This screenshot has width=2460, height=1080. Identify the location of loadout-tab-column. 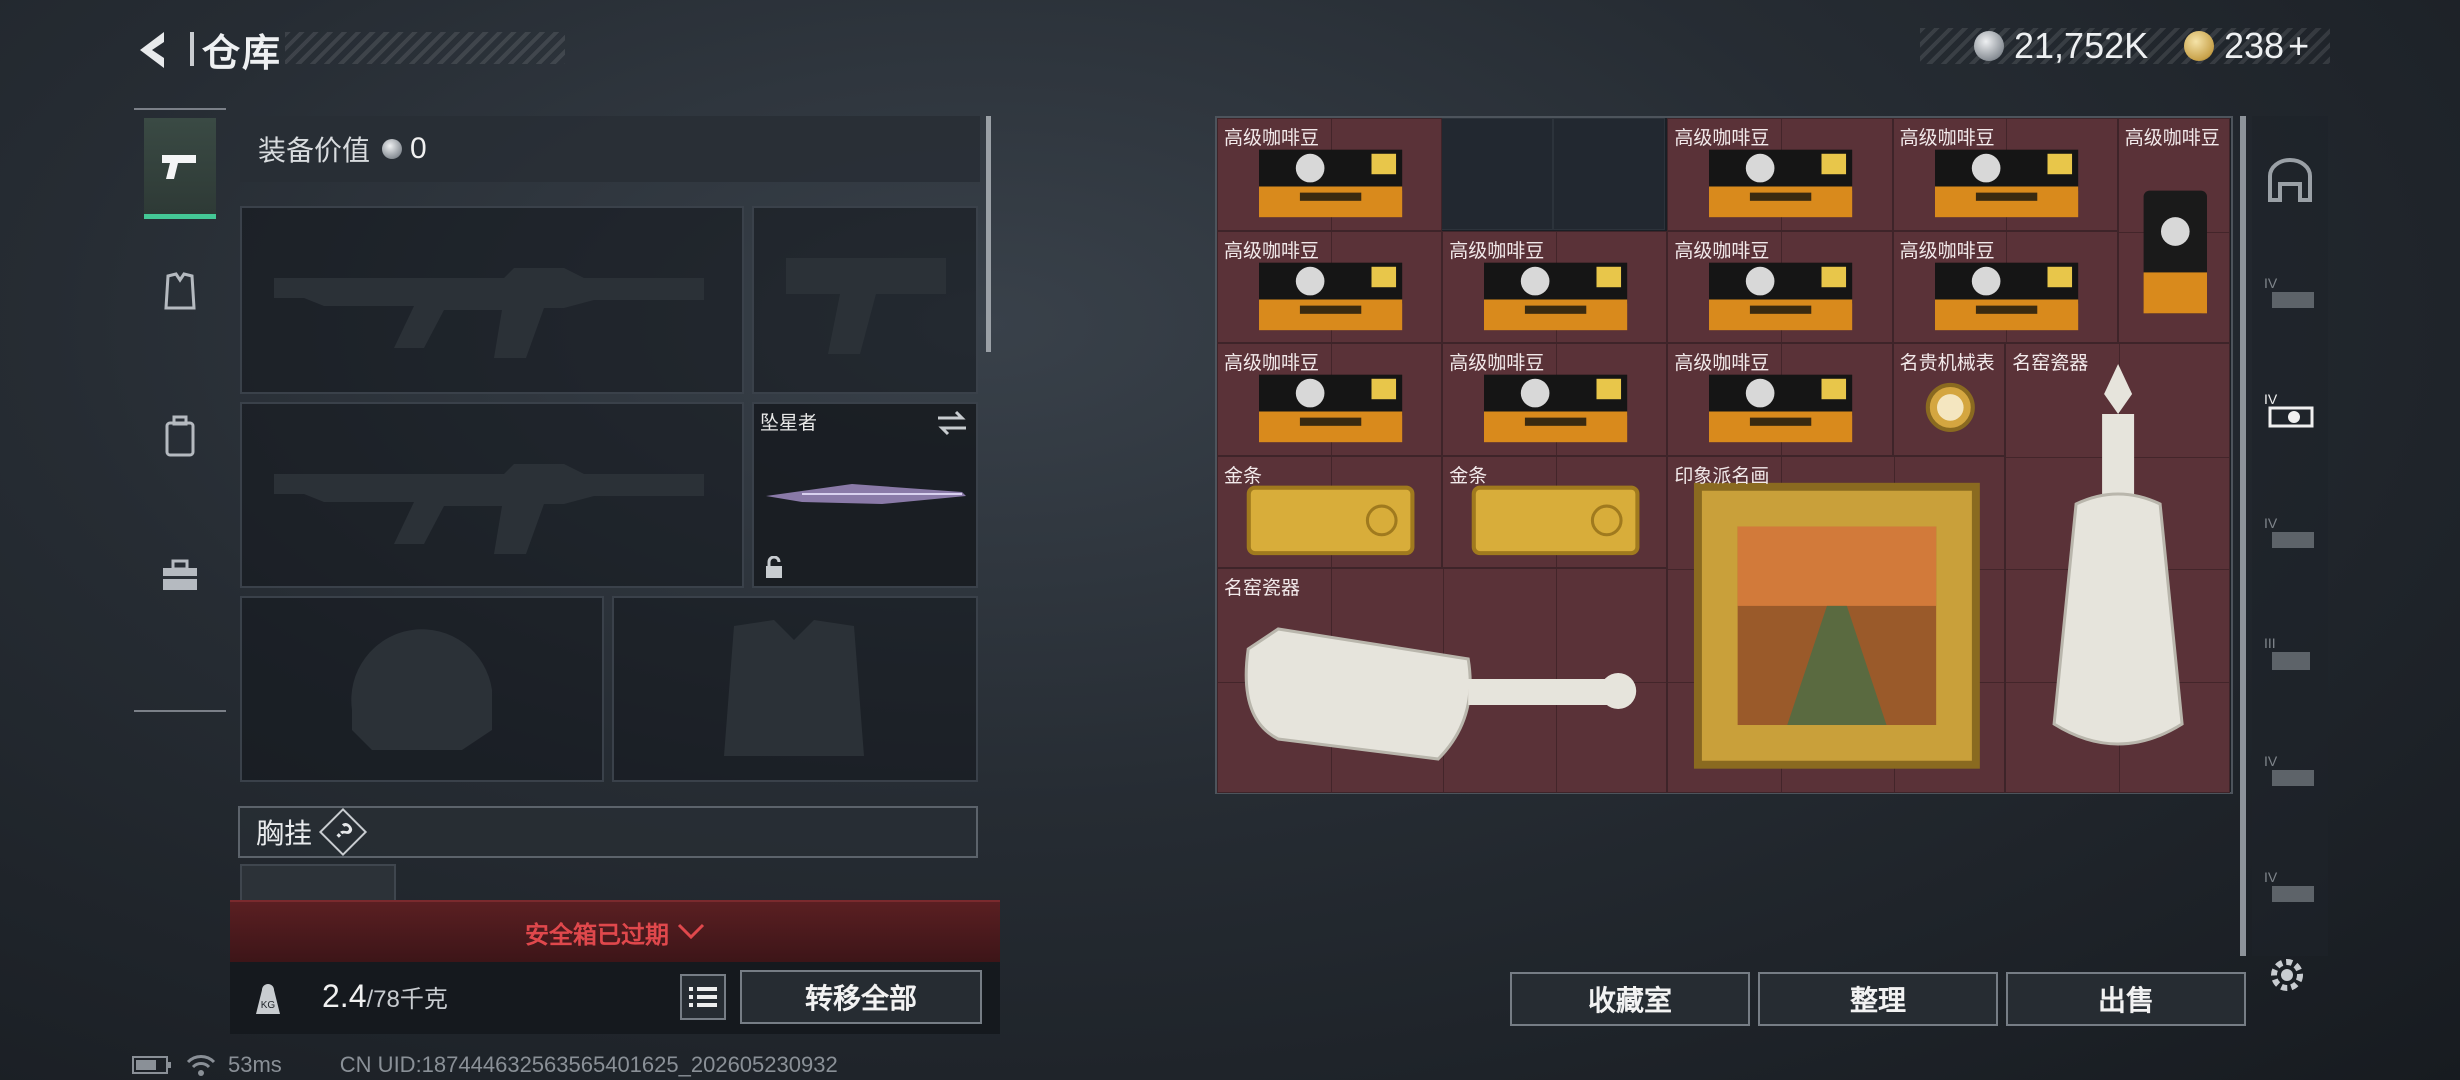
(180, 410).